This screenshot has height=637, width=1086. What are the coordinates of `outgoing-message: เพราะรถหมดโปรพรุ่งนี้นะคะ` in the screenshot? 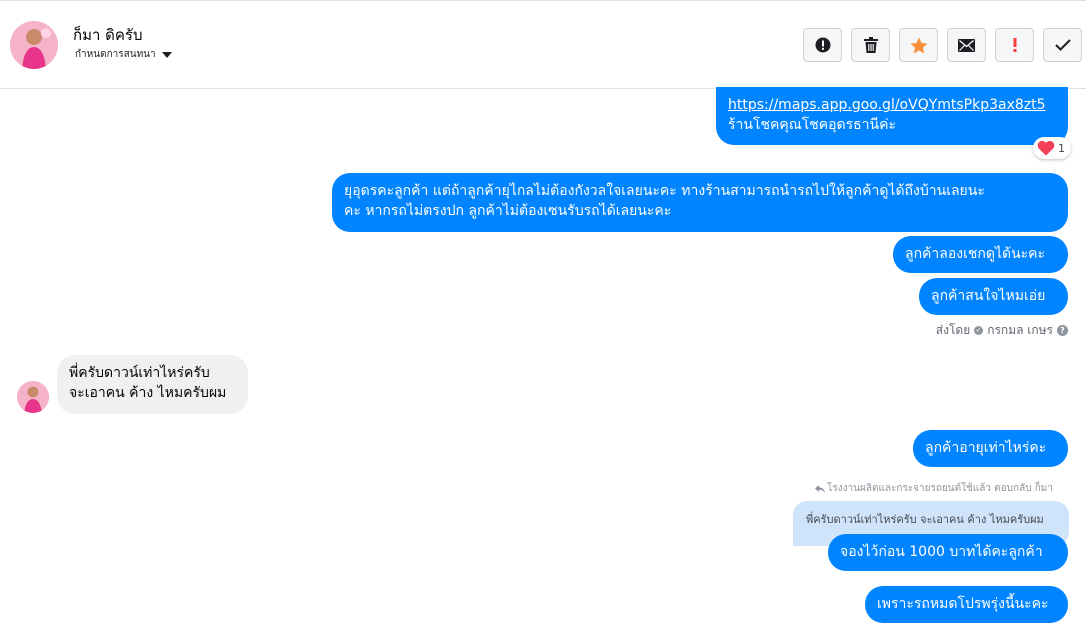 It's located at (966, 604).